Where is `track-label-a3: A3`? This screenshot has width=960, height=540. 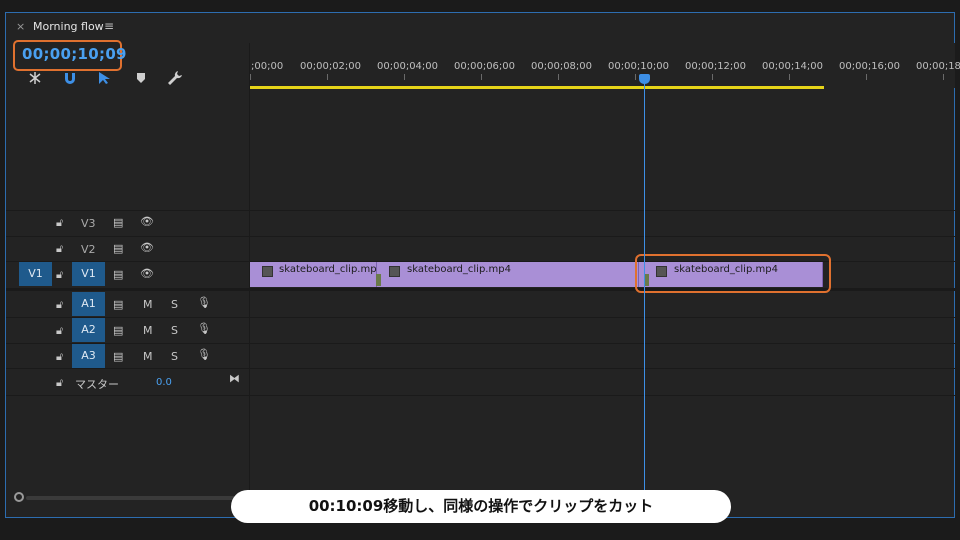
track-label-a3: A3 is located at coordinates (88, 356).